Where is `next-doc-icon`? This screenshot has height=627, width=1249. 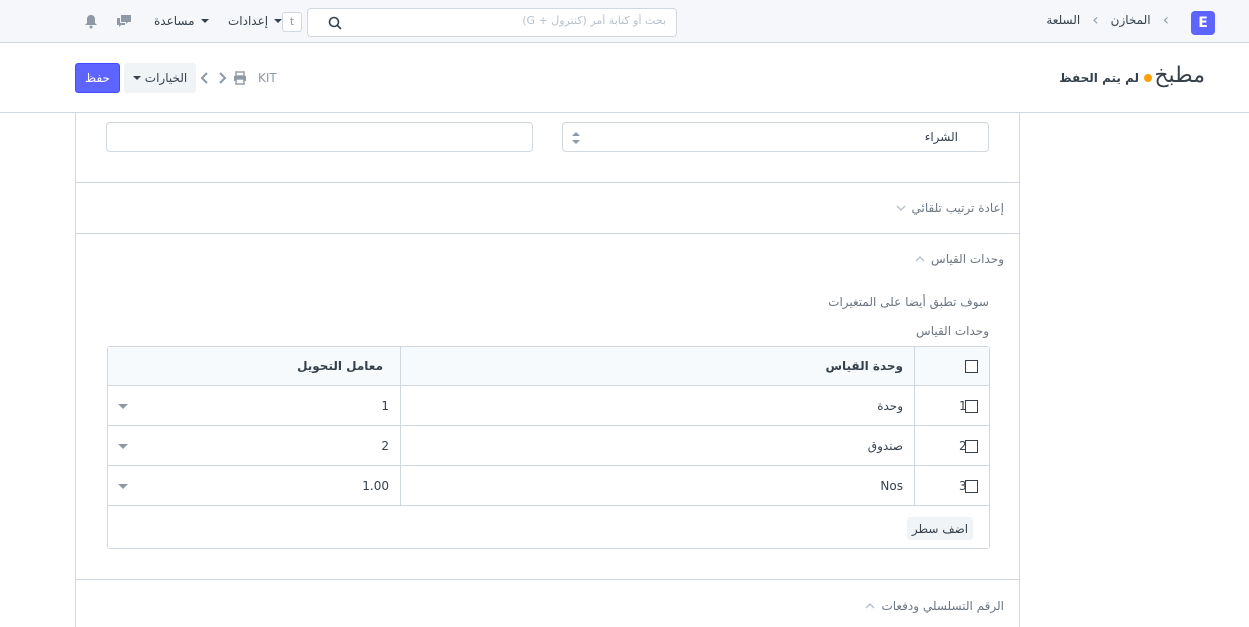 next-doc-icon is located at coordinates (222, 78).